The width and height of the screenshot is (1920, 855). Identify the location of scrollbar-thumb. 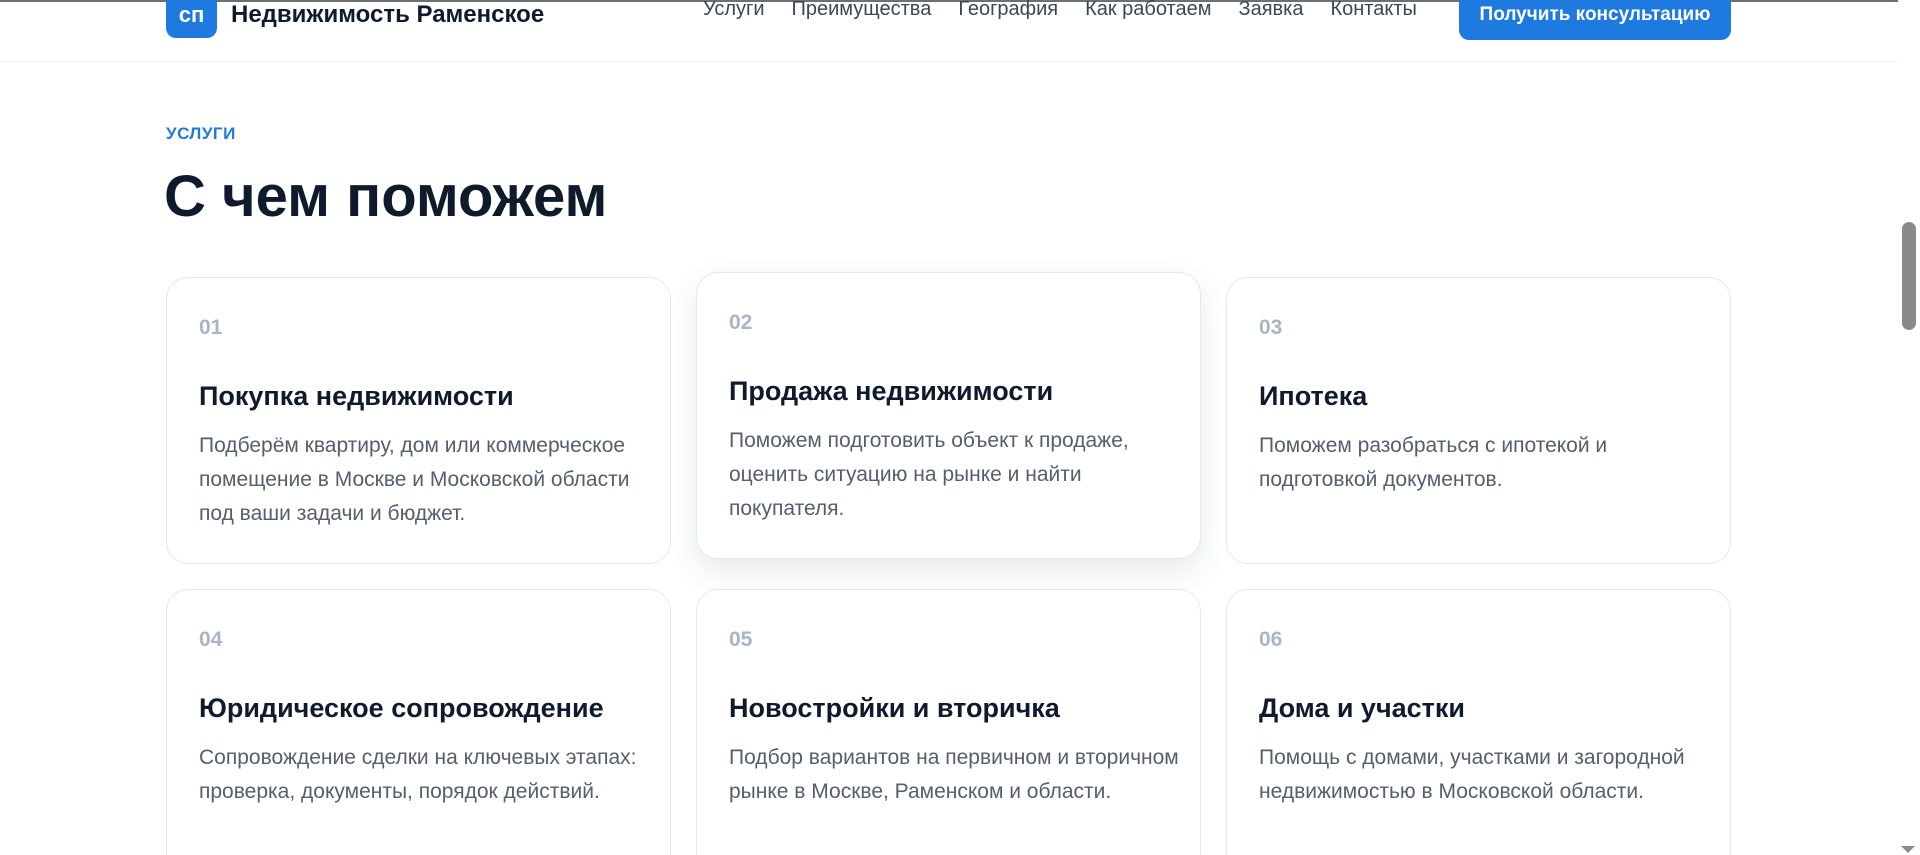
(1909, 276).